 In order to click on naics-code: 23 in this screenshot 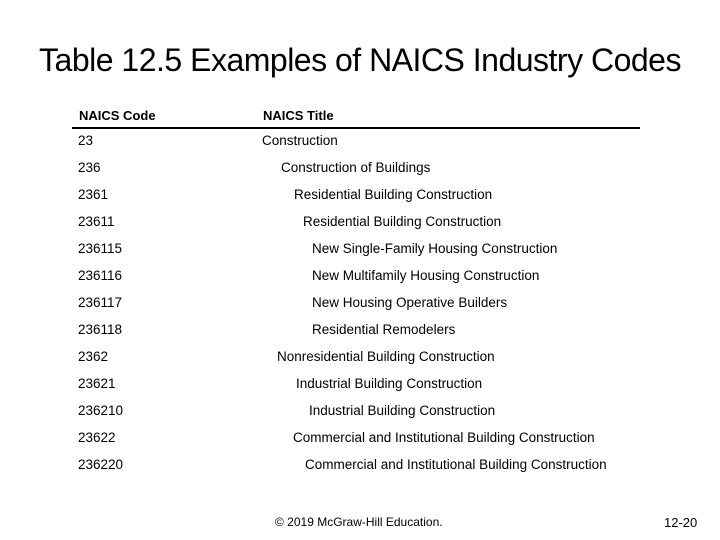, I will do `click(86, 140)`.